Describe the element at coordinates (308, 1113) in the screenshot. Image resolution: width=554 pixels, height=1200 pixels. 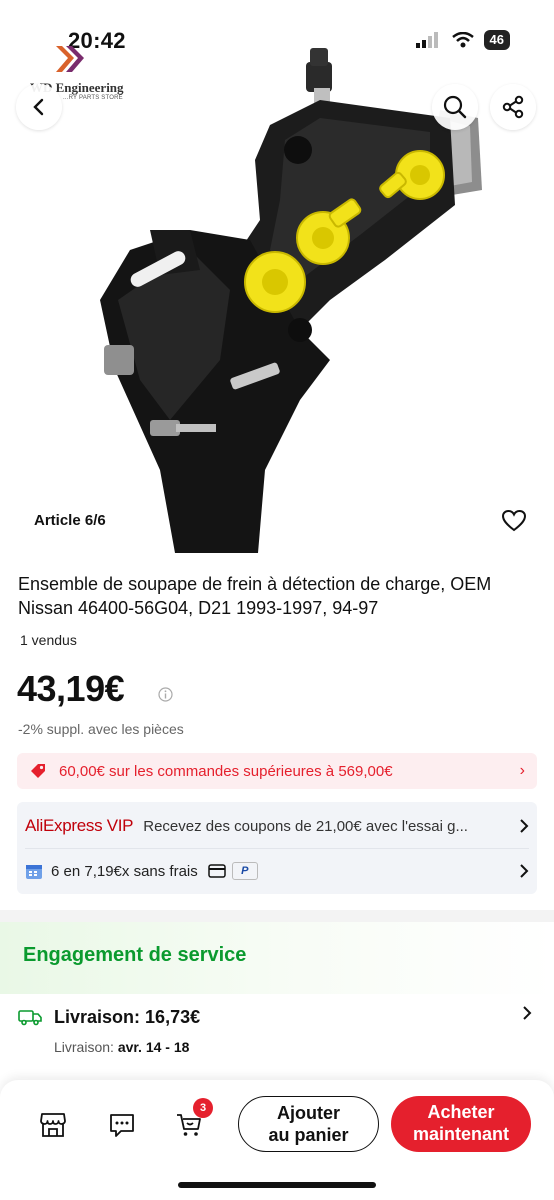
I see `add-to-cart-label-line1: Ajouter` at that location.